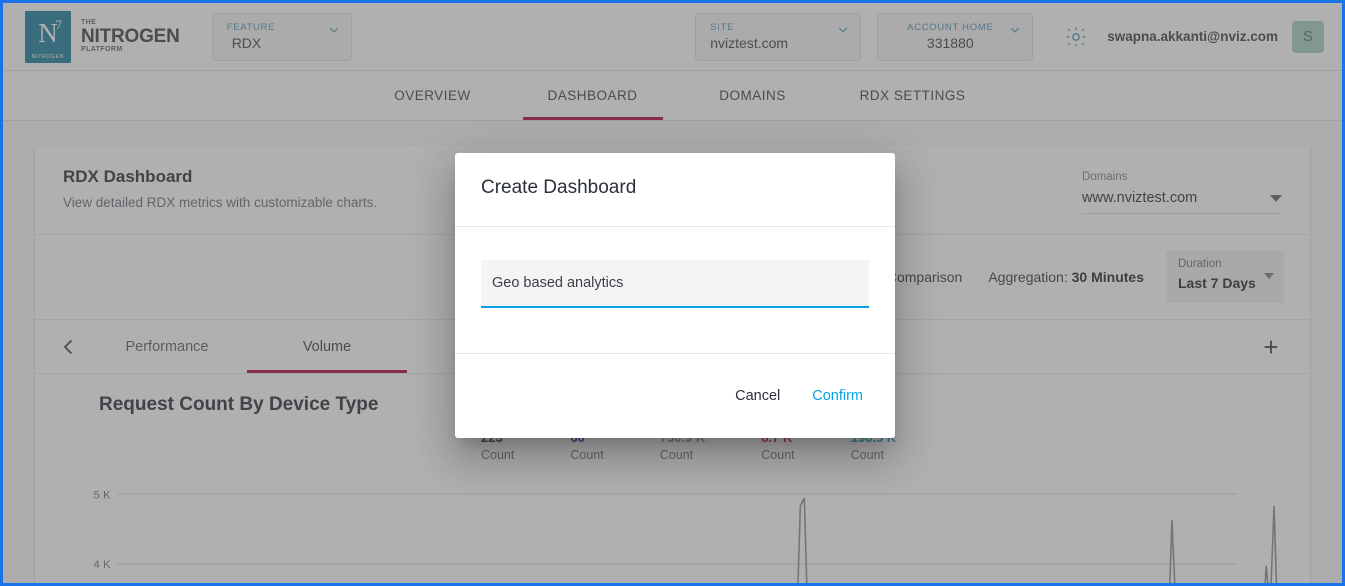 The image size is (1345, 586). I want to click on modal-body, so click(675, 290).